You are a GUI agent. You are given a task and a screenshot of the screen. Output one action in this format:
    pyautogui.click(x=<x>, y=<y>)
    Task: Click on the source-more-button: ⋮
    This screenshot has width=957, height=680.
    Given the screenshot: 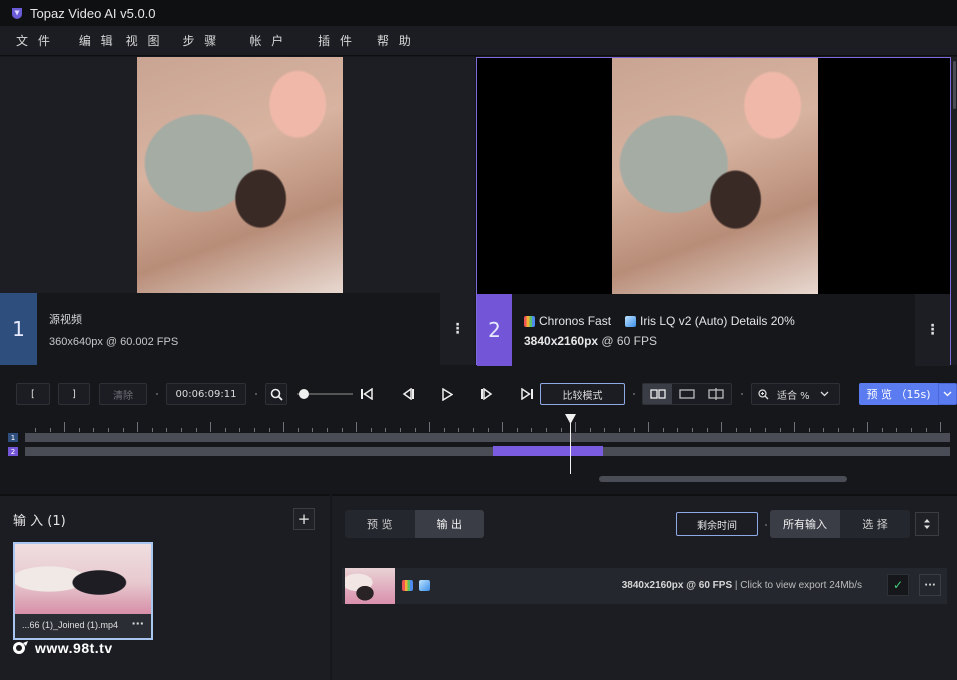 What is the action you would take?
    pyautogui.click(x=457, y=329)
    